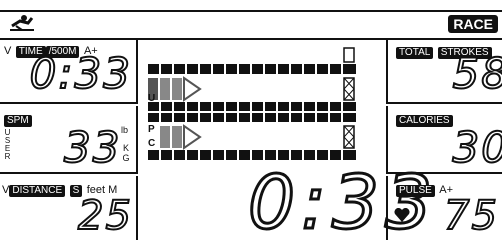  What do you see at coordinates (424, 121) in the screenshot?
I see `calories-label: CALORIES` at bounding box center [424, 121].